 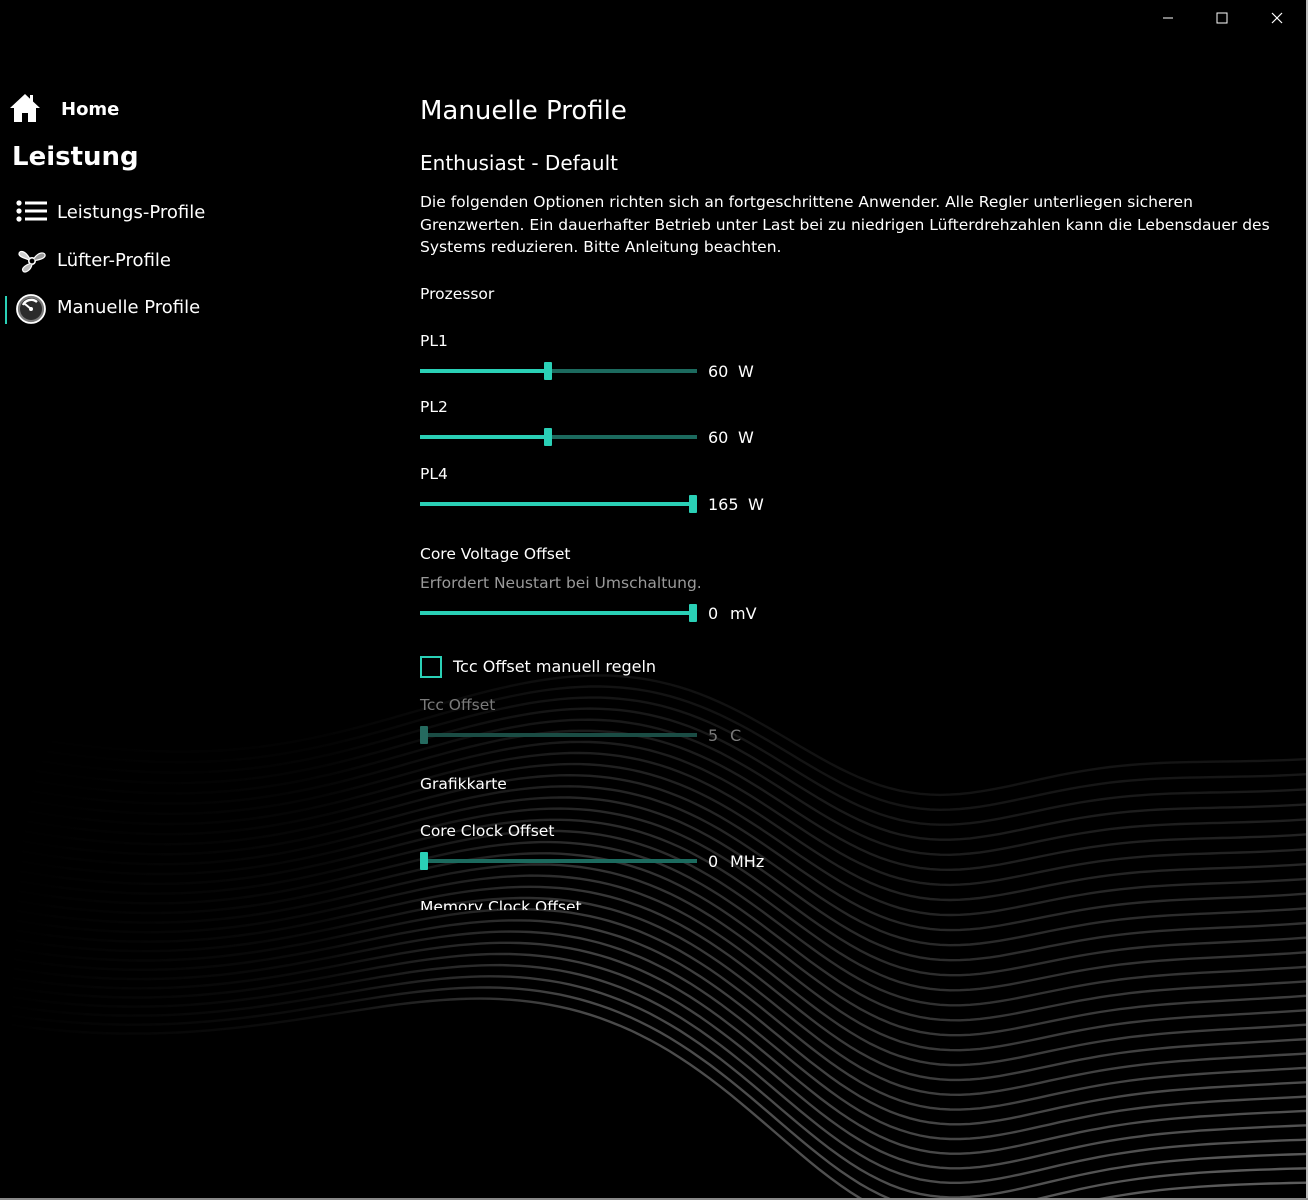 What do you see at coordinates (746, 371) in the screenshot?
I see `pl1-unit: W` at bounding box center [746, 371].